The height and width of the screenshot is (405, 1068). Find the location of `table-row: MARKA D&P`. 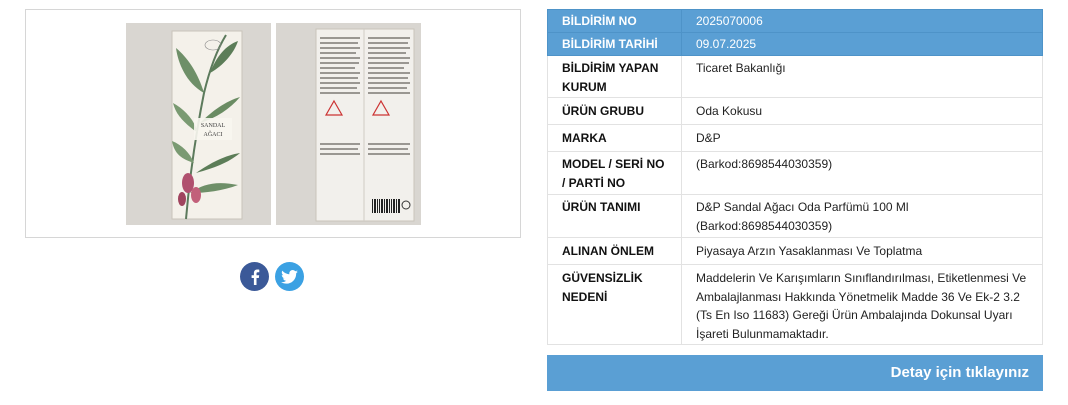

table-row: MARKA D&P is located at coordinates (795, 138).